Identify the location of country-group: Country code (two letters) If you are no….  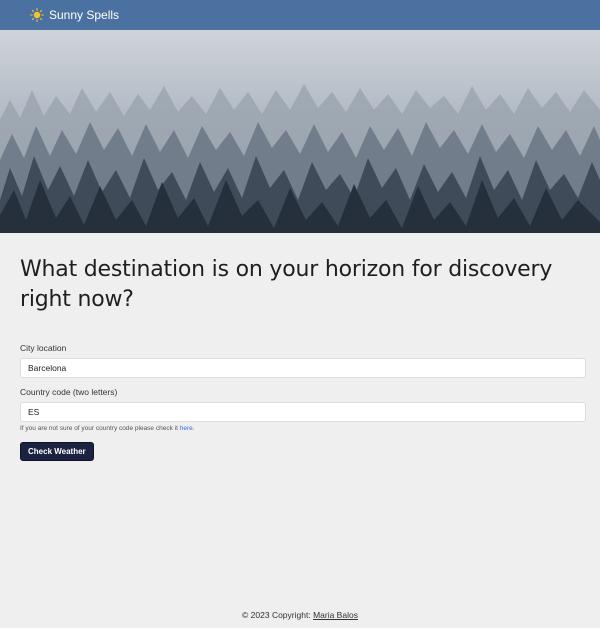
(303, 409).